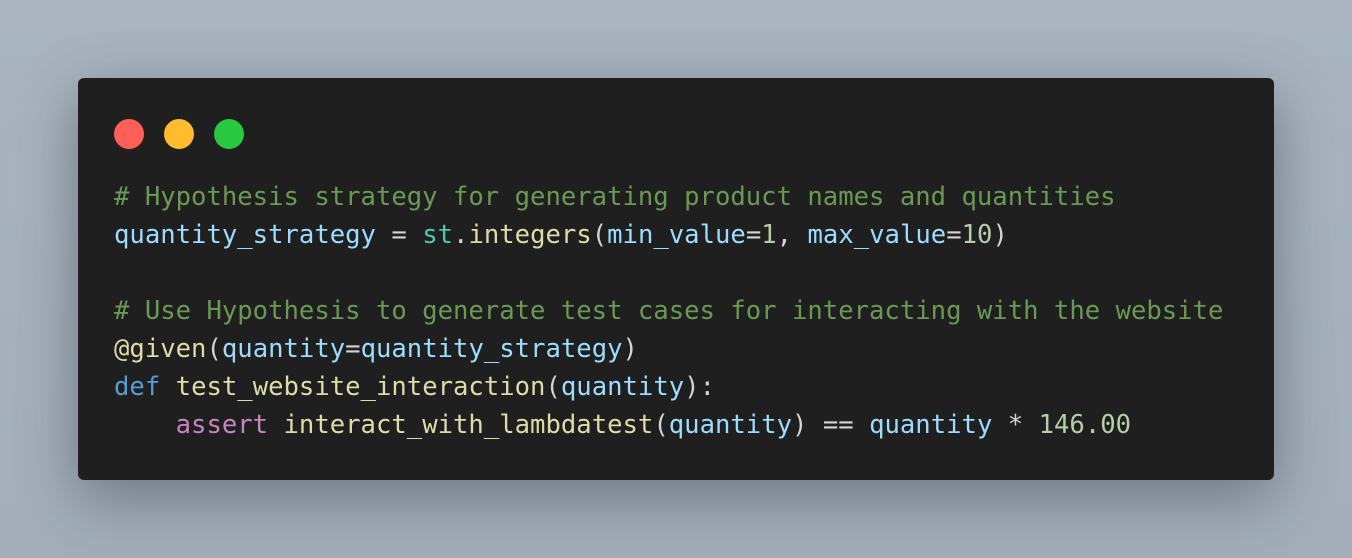 This screenshot has width=1352, height=558. What do you see at coordinates (137, 387) in the screenshot?
I see `code-token-kw: def` at bounding box center [137, 387].